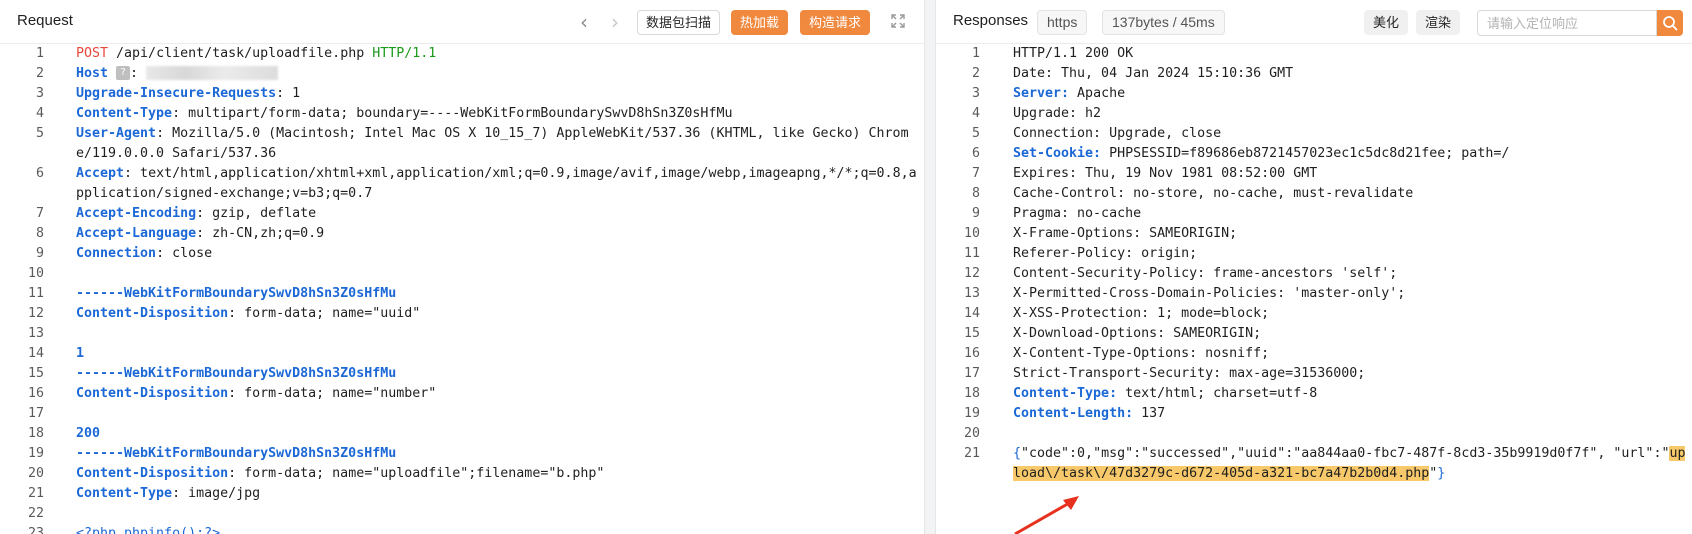 The height and width of the screenshot is (534, 1692). Describe the element at coordinates (1352, 354) in the screenshot. I see `line-text: X-Content-Type-Options: nosniff;` at that location.